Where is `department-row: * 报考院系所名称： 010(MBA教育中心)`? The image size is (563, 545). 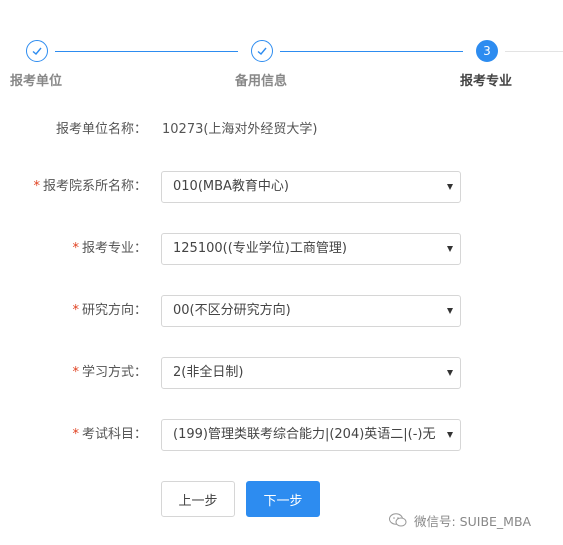
department-row: * 报考院系所名称： 010(MBA教育中心) is located at coordinates (281, 187).